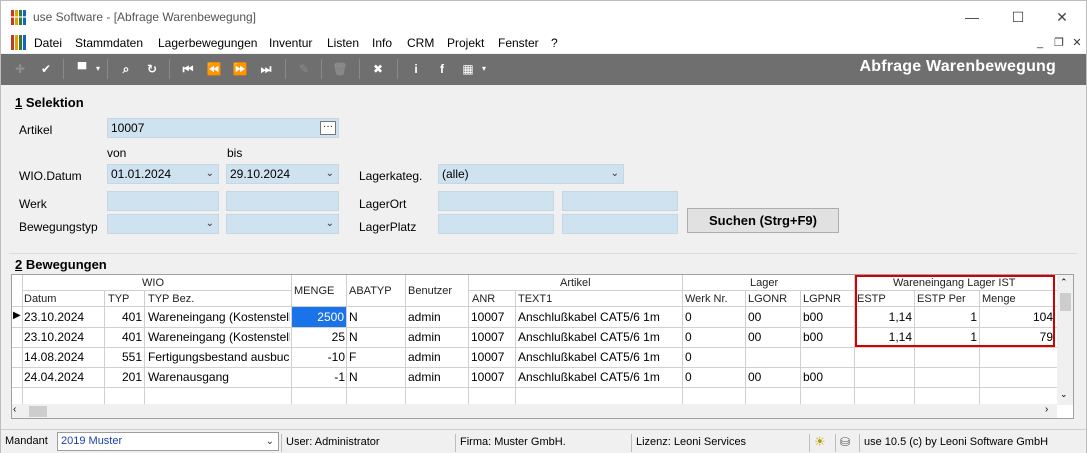 Image resolution: width=1087 pixels, height=453 pixels. I want to click on horizontal-scroll-thumb, so click(38, 411).